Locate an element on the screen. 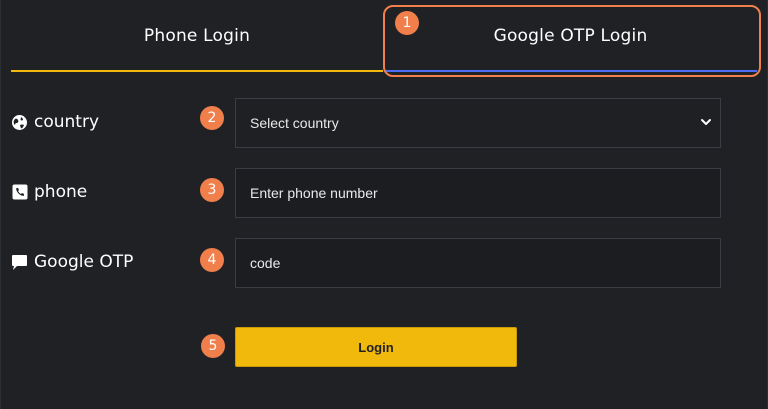  phone-label: phone is located at coordinates (49, 192).